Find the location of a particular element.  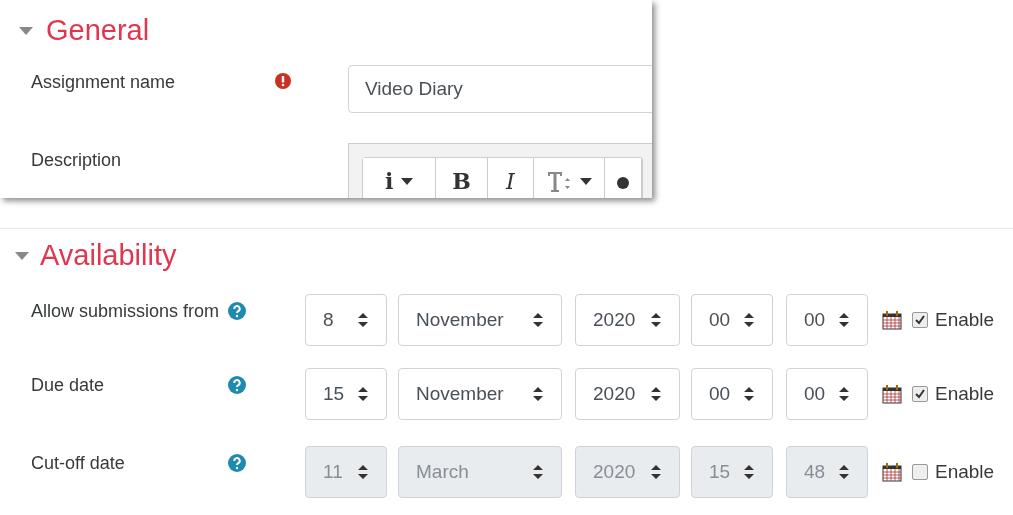

font-size-icon is located at coordinates (558, 181).